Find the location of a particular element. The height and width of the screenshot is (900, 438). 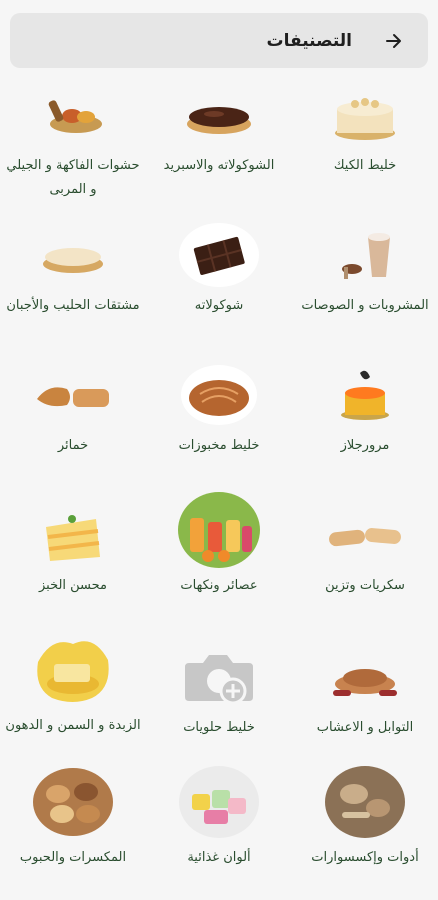

category-item: الشوكولاته والاسبريد is located at coordinates (219, 130).